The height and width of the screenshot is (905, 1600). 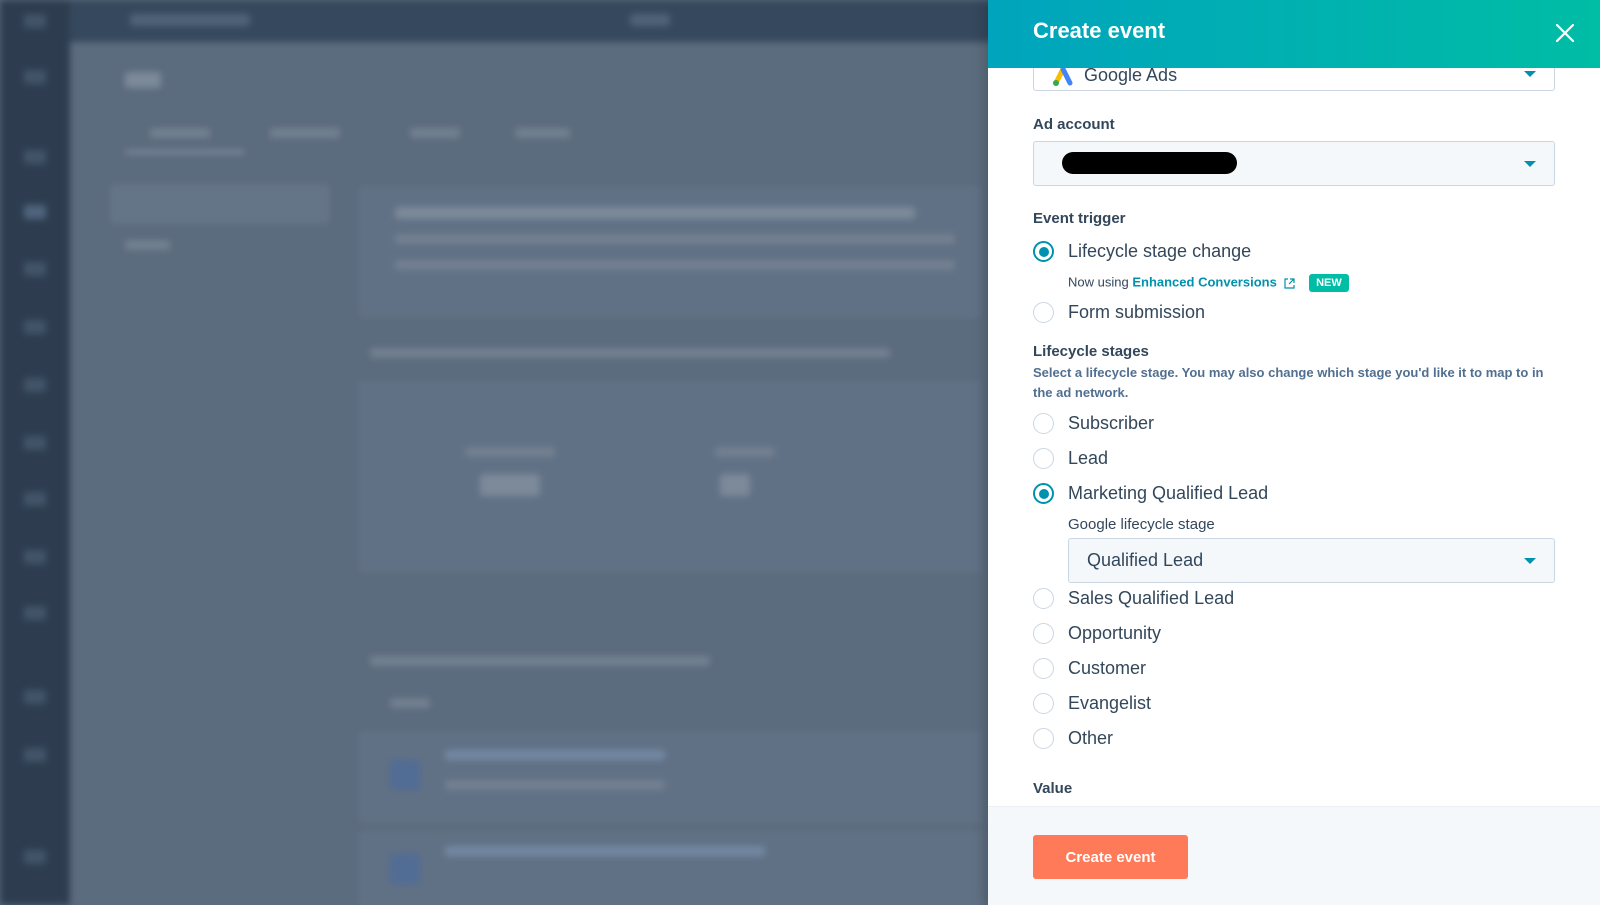 I want to click on create-event-button: Create event, so click(x=1110, y=857).